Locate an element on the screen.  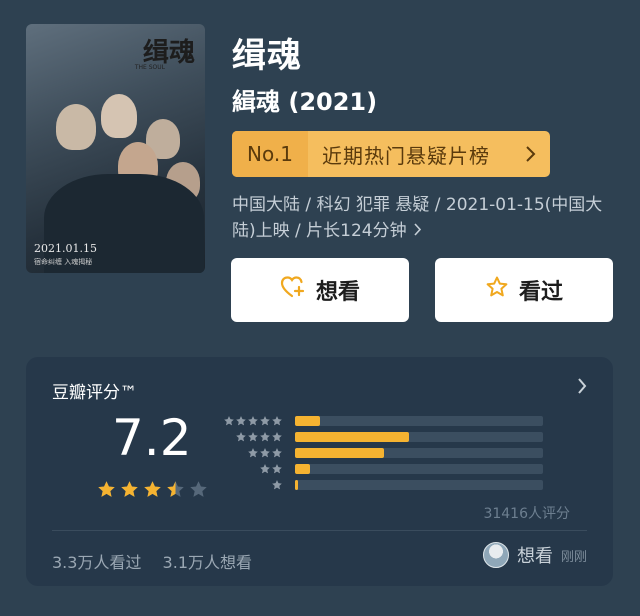
rank-badge: No.1 近期热门悬疑片榜 is located at coordinates (391, 154).